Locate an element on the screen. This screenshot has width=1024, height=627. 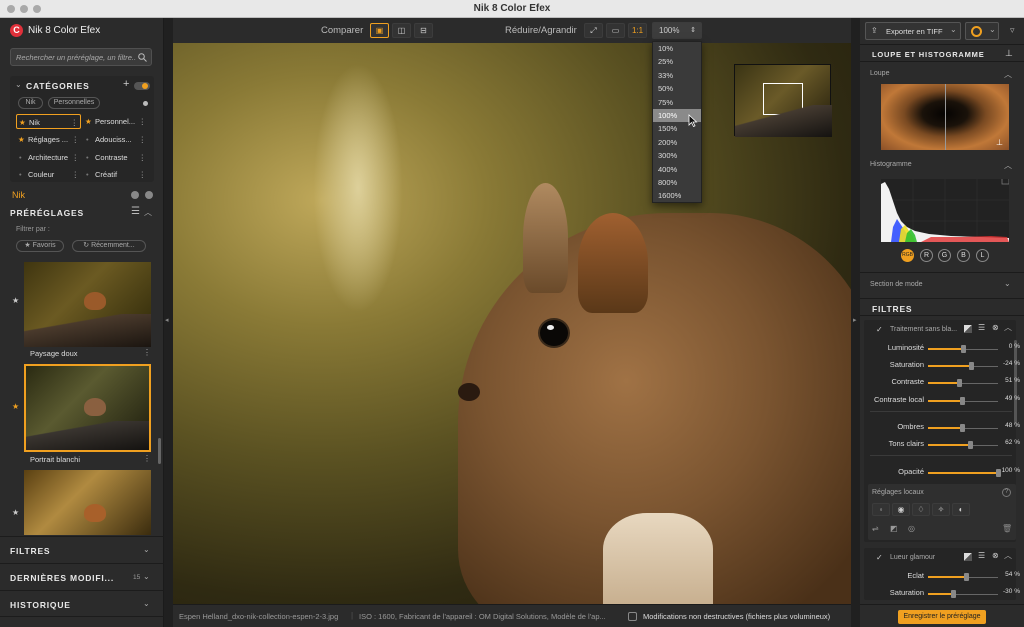
slider-local-contrast: Contraste local 49 % is located at coordinates (943, 400).